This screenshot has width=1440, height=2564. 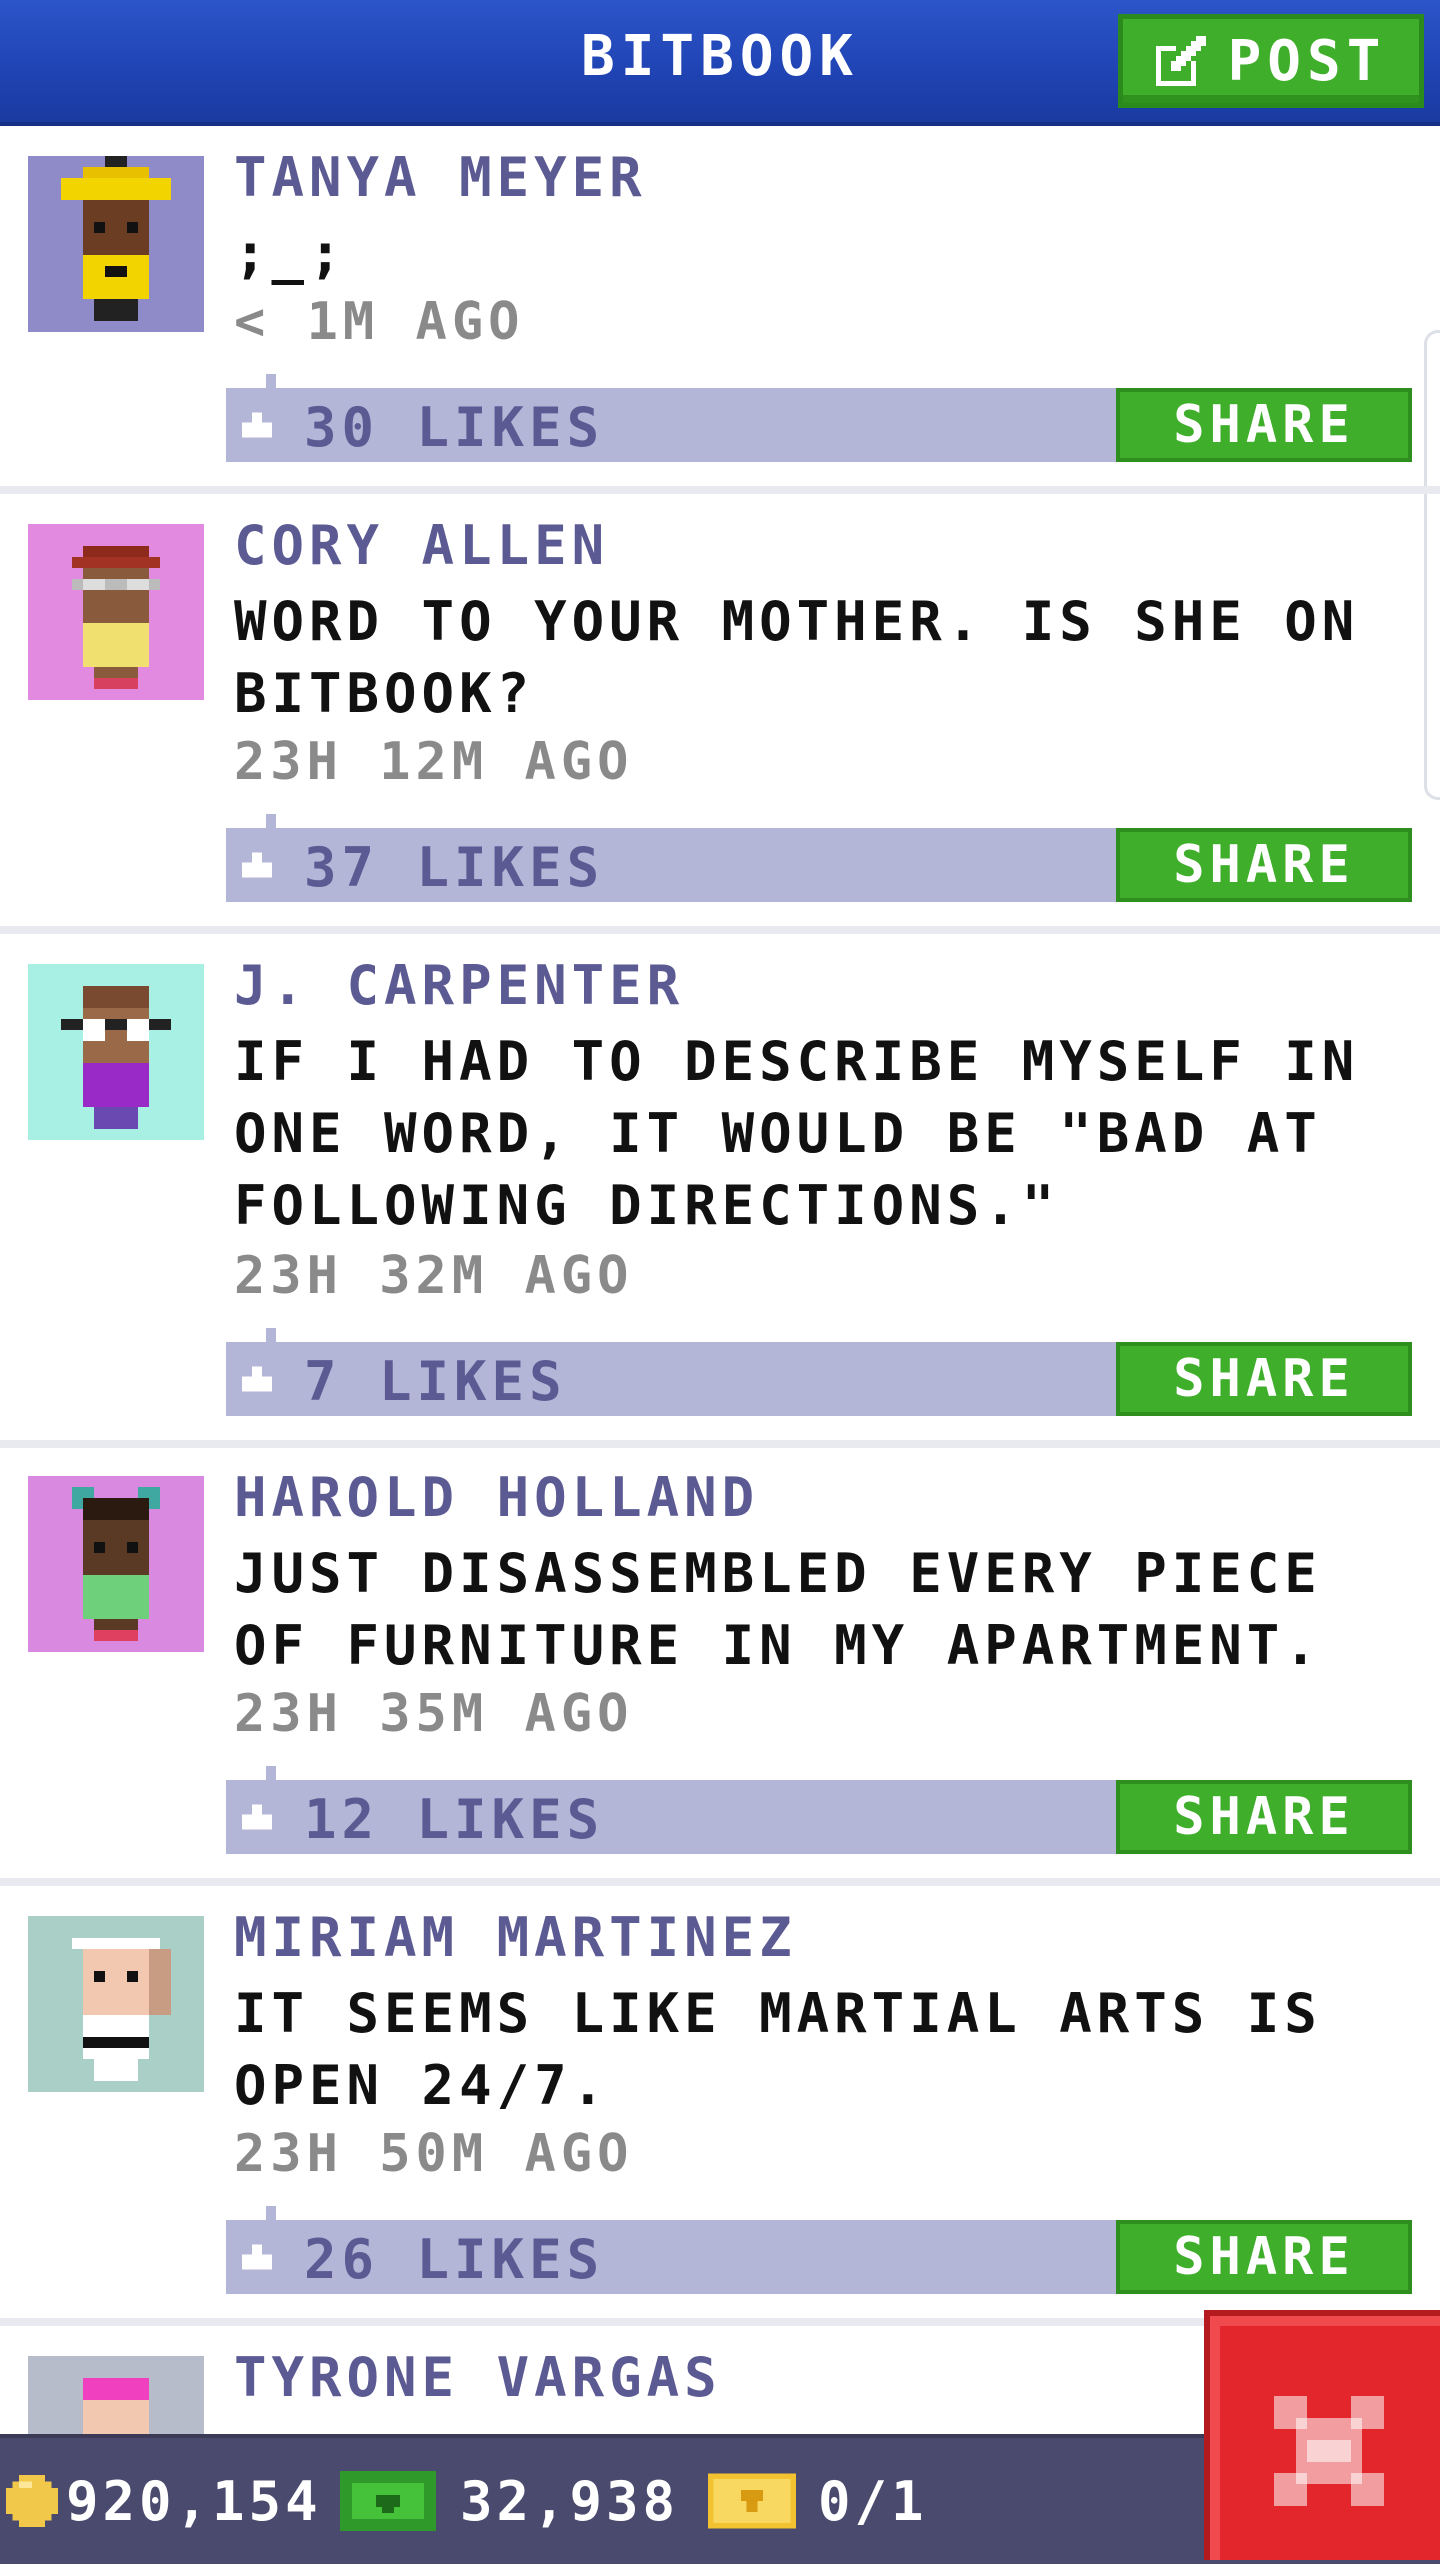 I want to click on post-author: CORY ALLEN, so click(x=421, y=545).